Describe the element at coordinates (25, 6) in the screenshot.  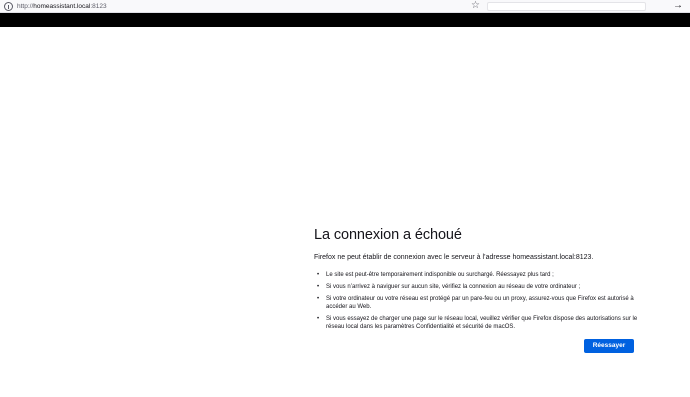
I see `url-scheme: http://` at that location.